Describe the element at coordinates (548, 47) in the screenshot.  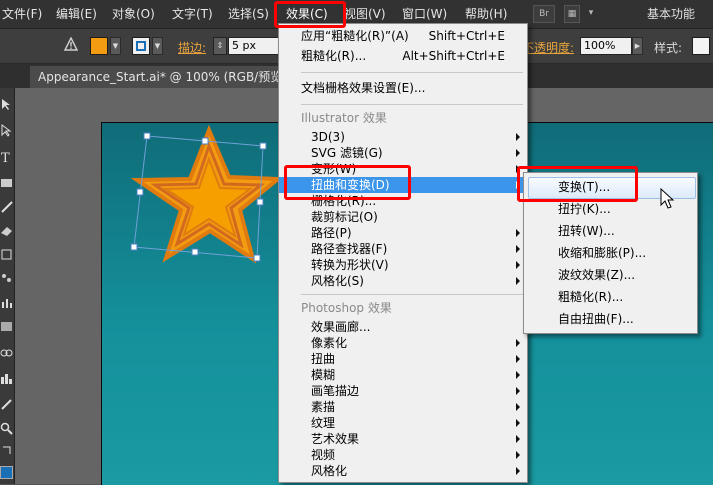
I see `opacity-label: 不透明度:` at that location.